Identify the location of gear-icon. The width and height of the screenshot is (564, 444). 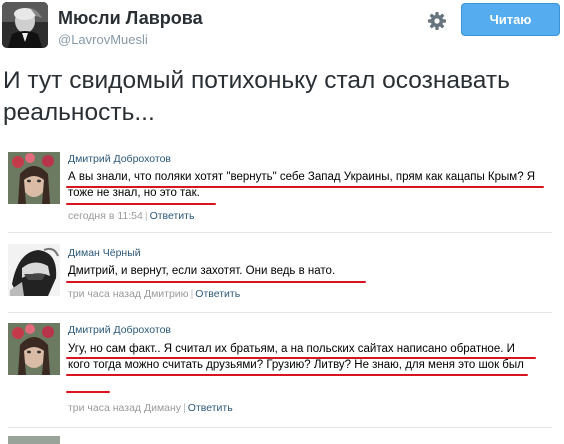
(437, 21).